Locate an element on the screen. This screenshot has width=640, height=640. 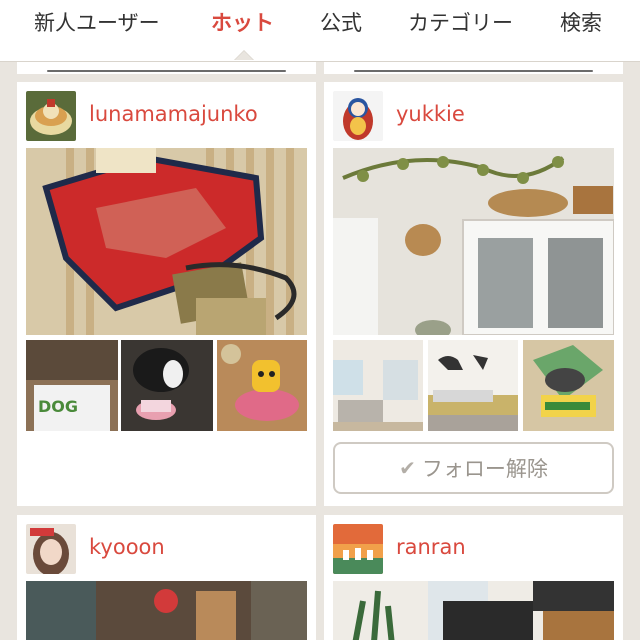
tab-category: カテゴリー is located at coordinates (460, 23).